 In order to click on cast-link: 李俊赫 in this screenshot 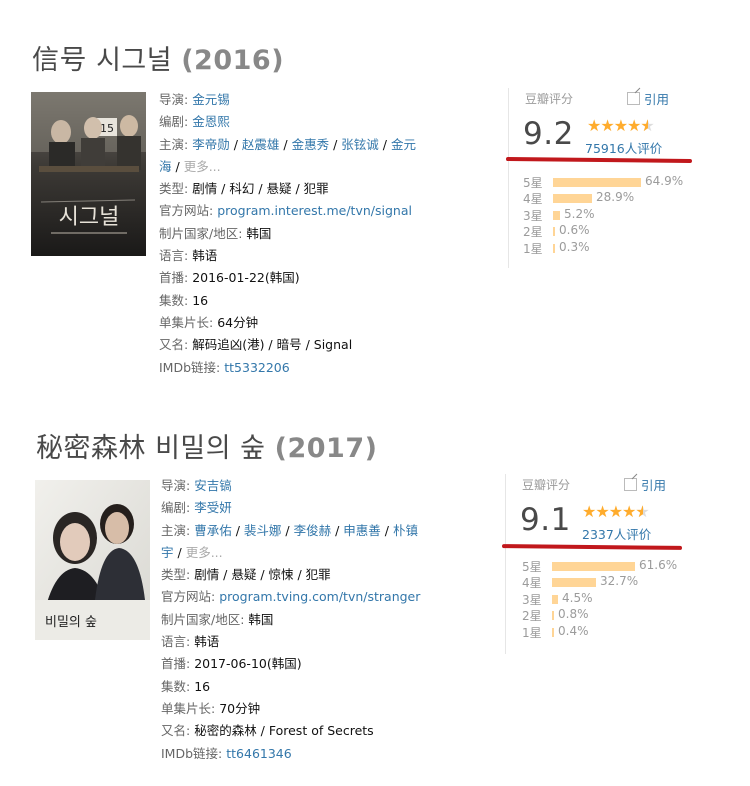, I will do `click(313, 530)`.